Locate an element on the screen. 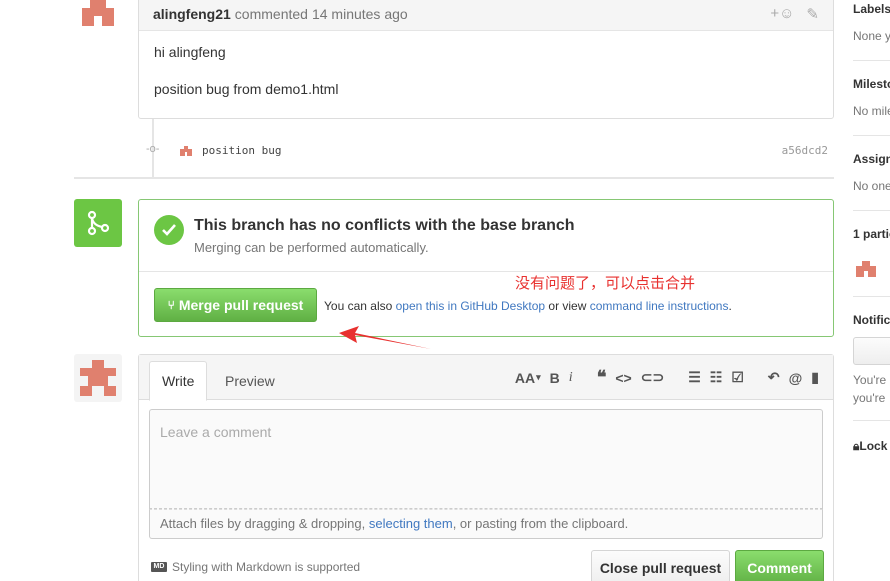 The image size is (890, 581). link-icon: ⊂⊃ is located at coordinates (652, 377).